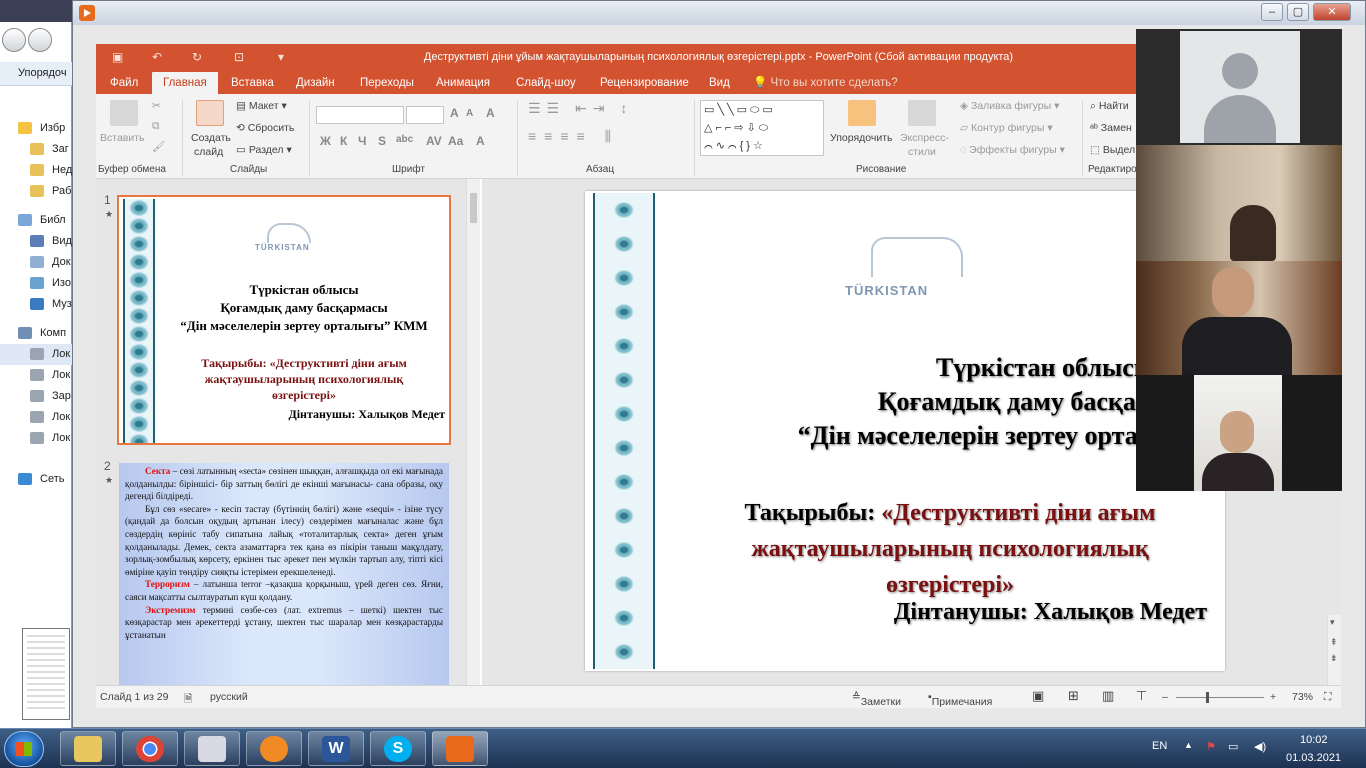 The image size is (1366, 768). Describe the element at coordinates (261, 106) in the screenshot. I see `layout-button: ▤ Макет ▾` at that location.